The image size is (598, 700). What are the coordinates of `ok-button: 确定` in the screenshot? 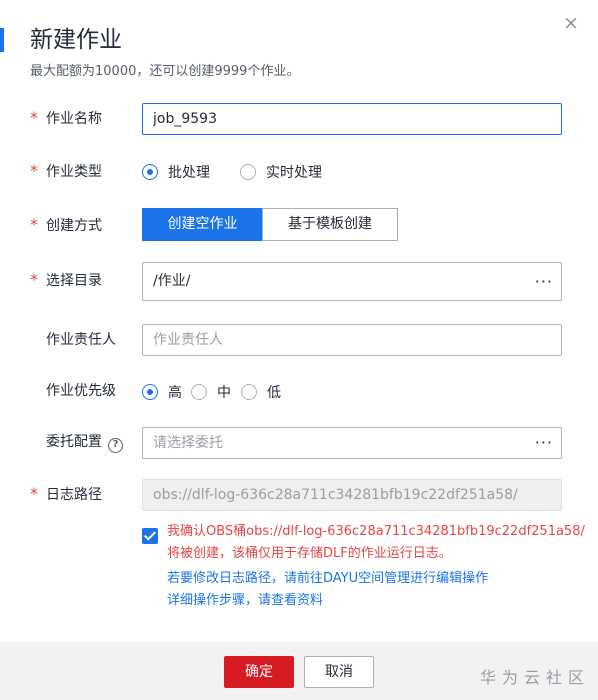 It's located at (259, 672).